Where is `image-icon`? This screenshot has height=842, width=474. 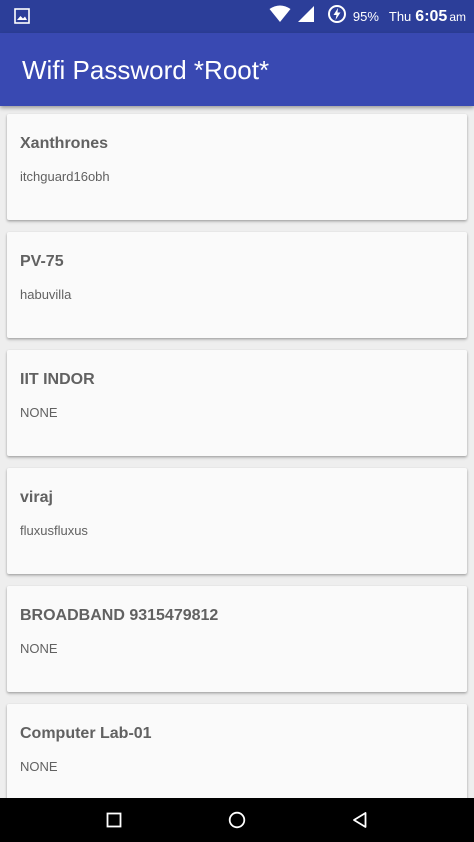 image-icon is located at coordinates (22, 18).